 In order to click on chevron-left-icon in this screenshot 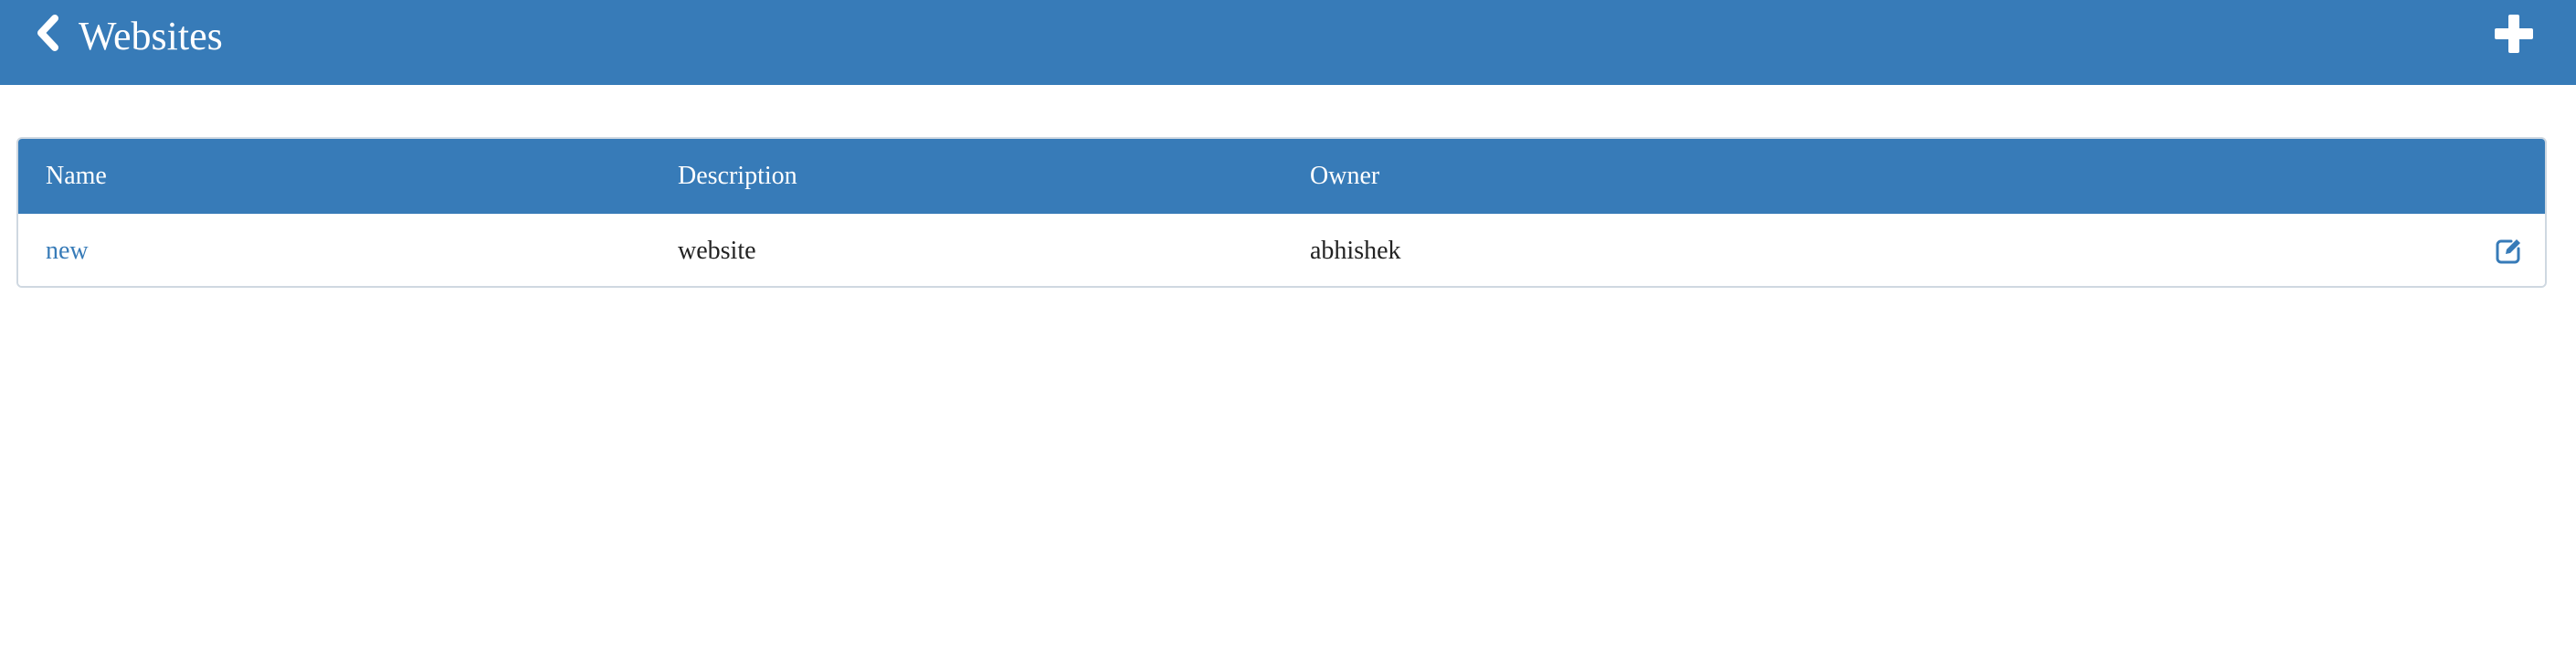, I will do `click(46, 33)`.